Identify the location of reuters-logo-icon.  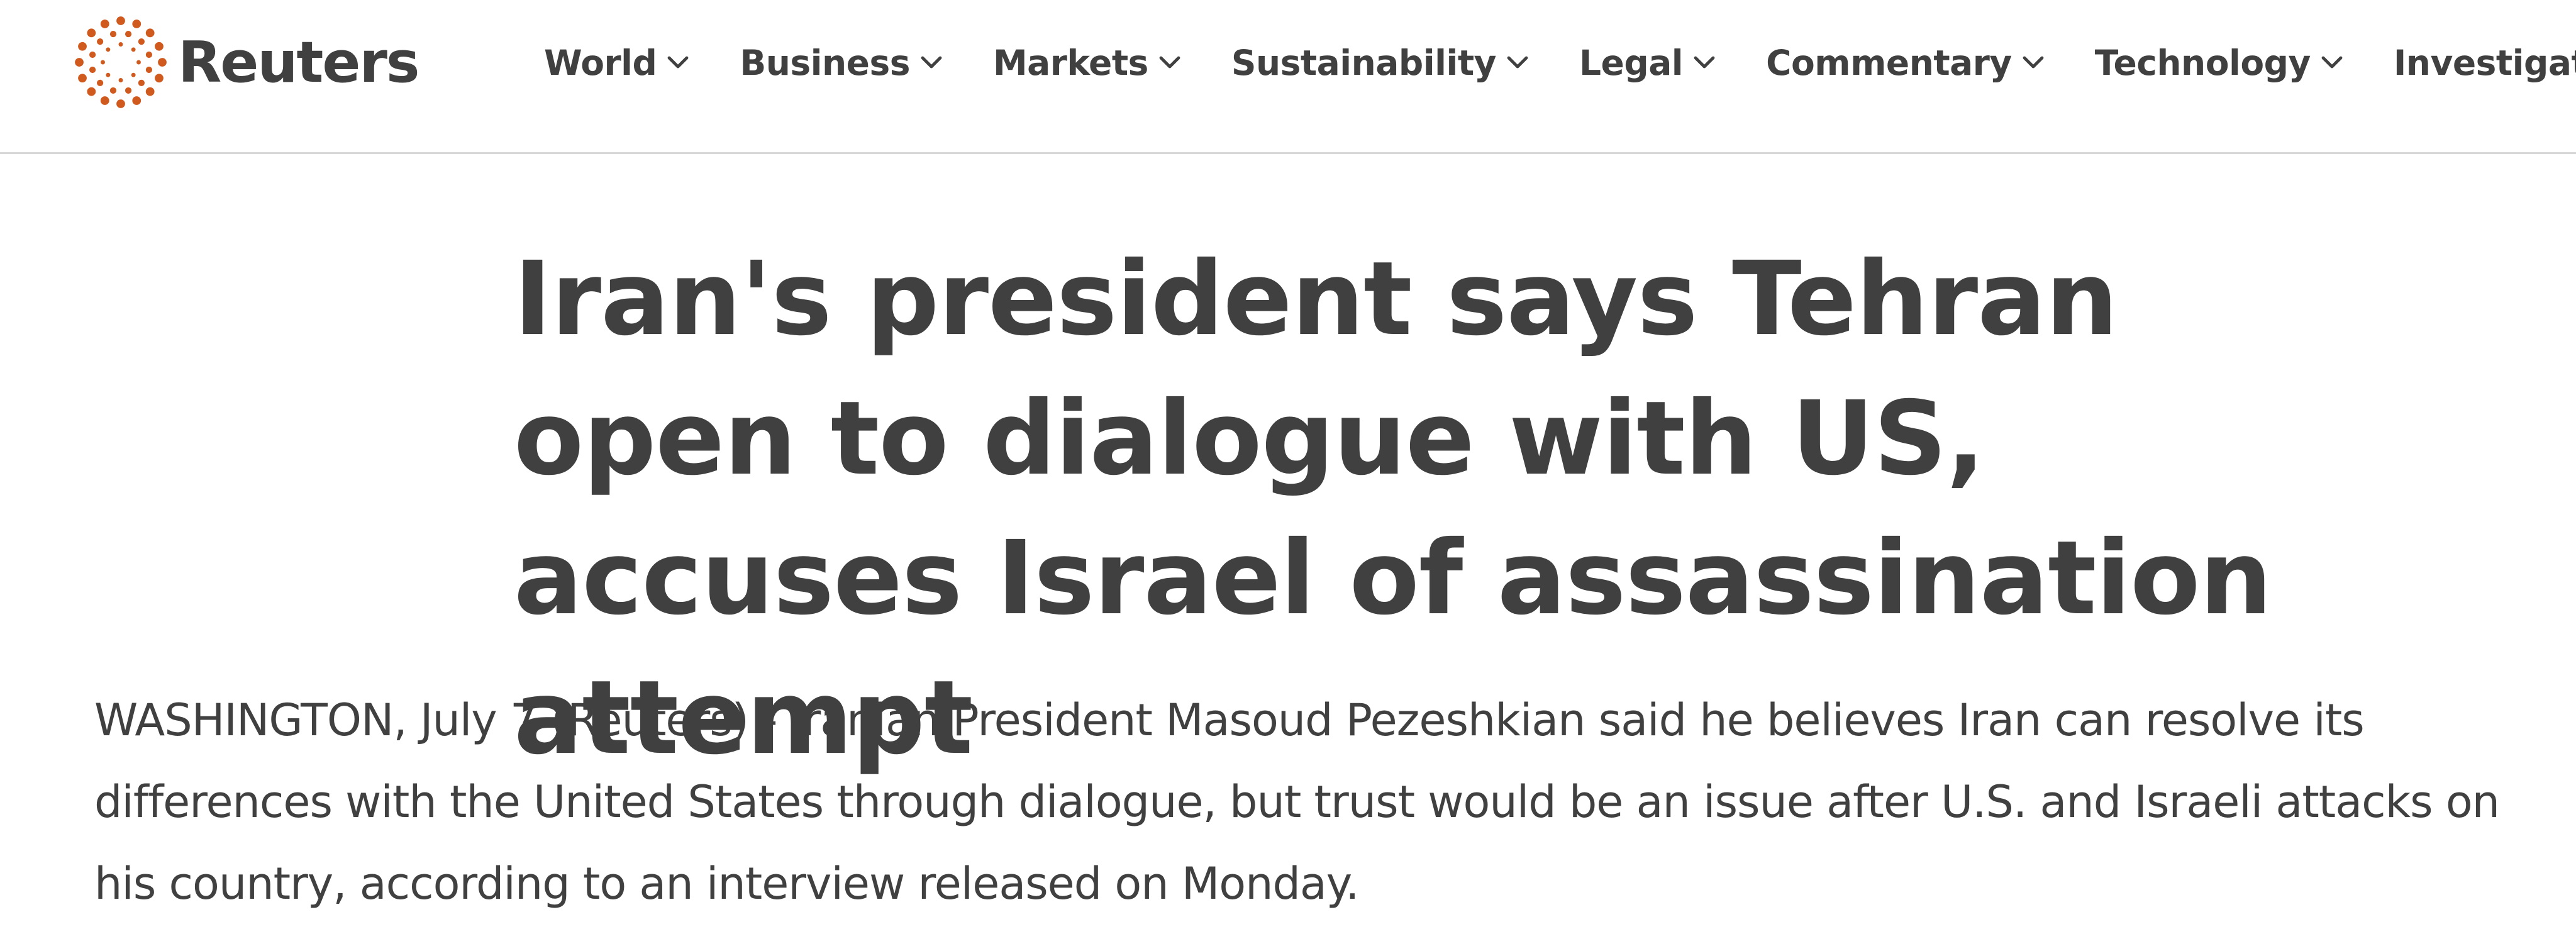
(121, 62).